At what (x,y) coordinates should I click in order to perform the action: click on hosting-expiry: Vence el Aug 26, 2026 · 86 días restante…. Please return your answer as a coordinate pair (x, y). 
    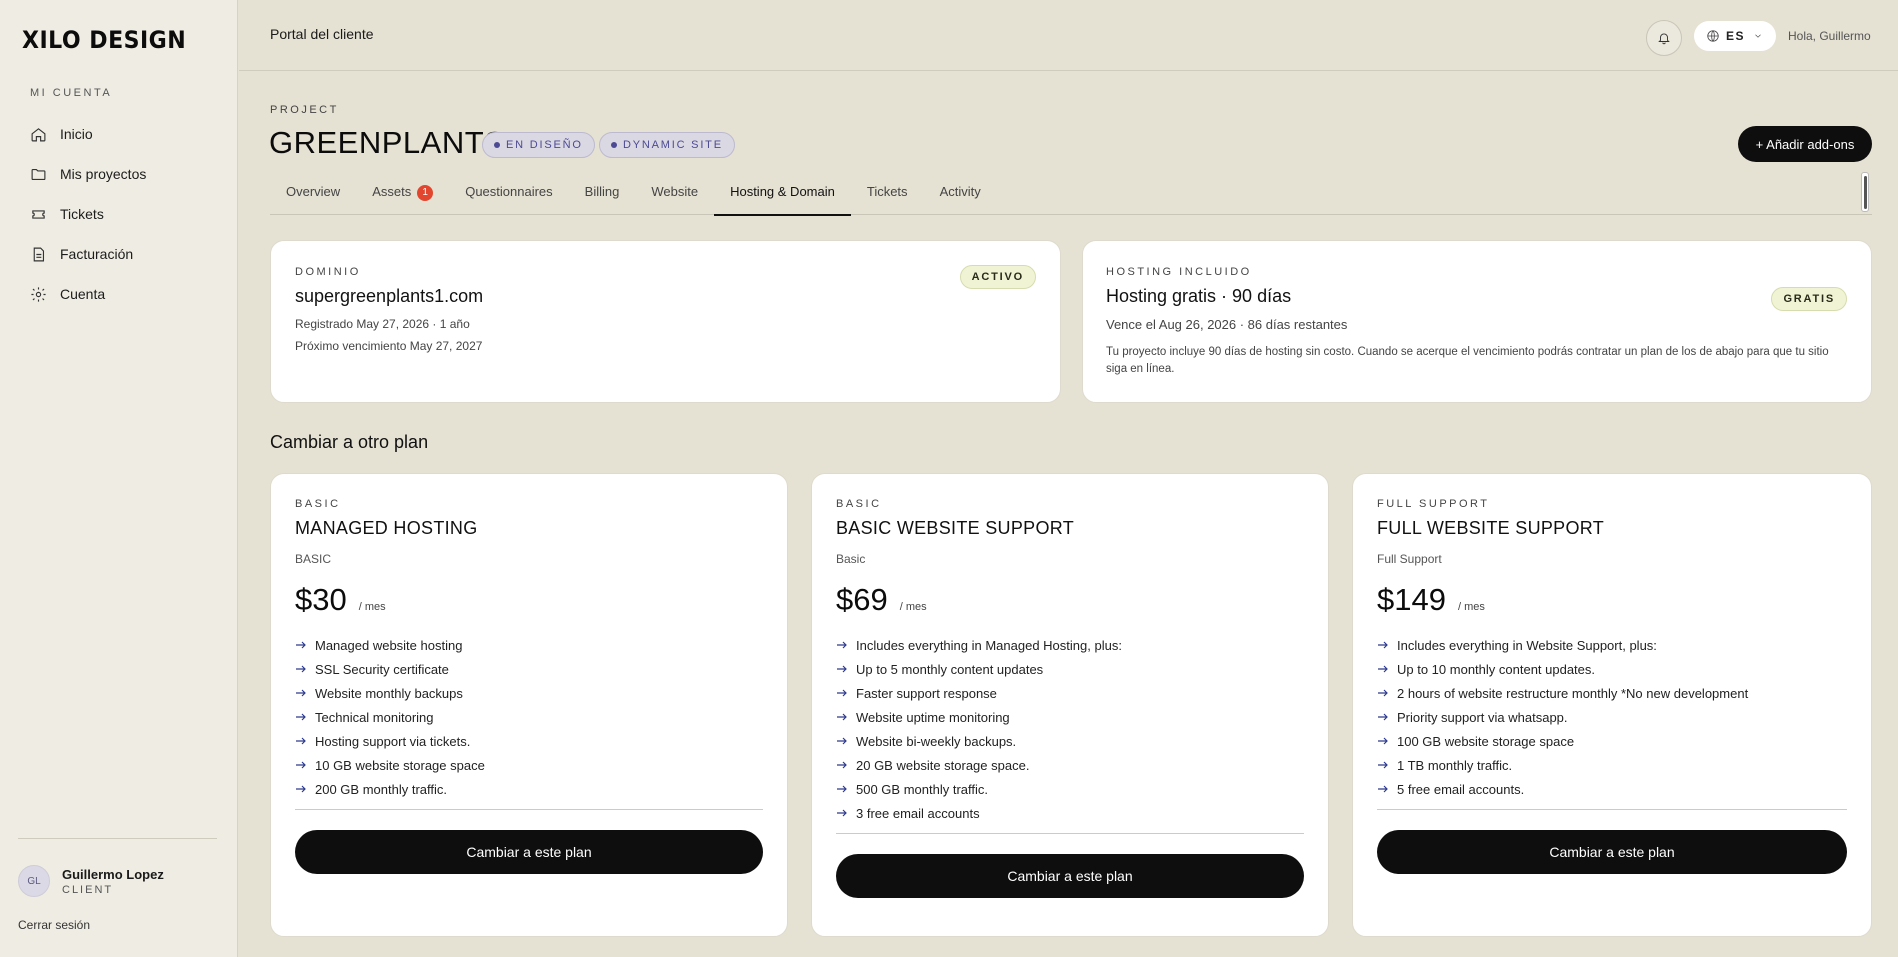
    Looking at the image, I should click on (1227, 324).